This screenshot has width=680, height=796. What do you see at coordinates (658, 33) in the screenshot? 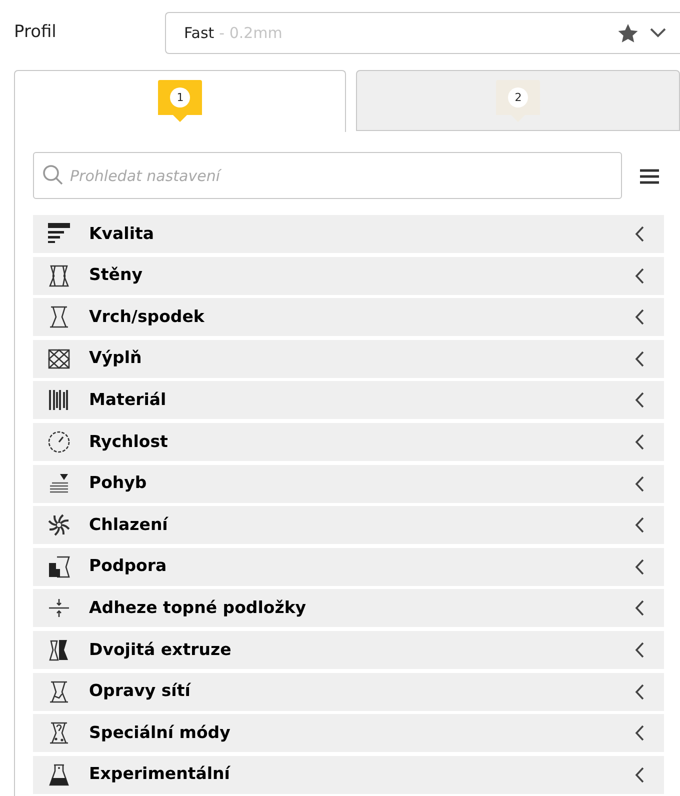
I see `caret-icon` at bounding box center [658, 33].